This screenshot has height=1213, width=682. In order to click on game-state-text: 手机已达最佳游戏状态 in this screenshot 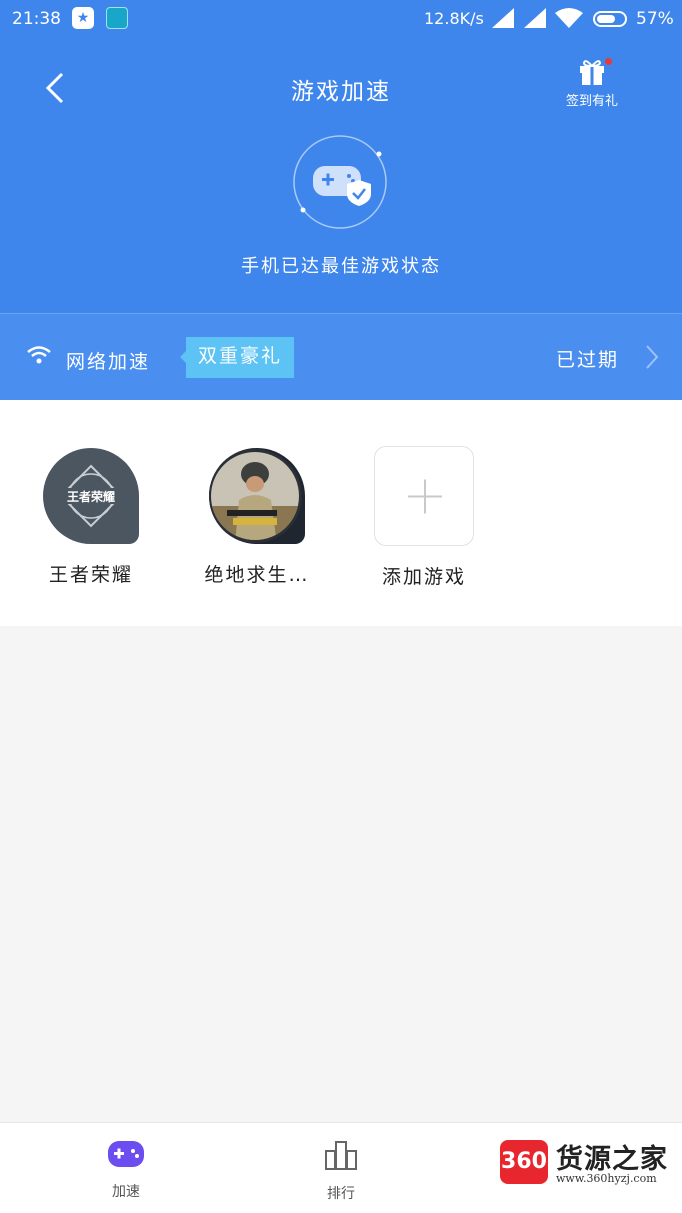, I will do `click(341, 266)`.